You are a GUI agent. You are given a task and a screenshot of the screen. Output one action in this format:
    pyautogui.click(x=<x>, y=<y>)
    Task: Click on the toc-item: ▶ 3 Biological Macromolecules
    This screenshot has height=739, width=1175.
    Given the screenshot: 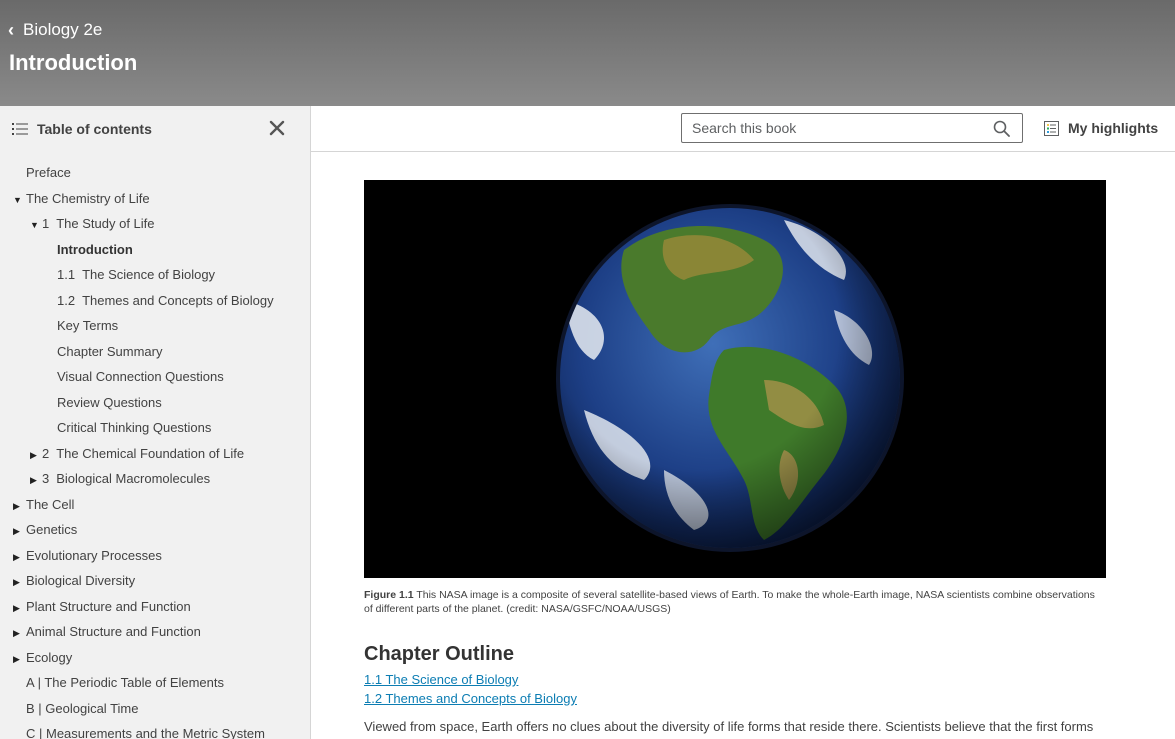 What is the action you would take?
    pyautogui.click(x=155, y=484)
    